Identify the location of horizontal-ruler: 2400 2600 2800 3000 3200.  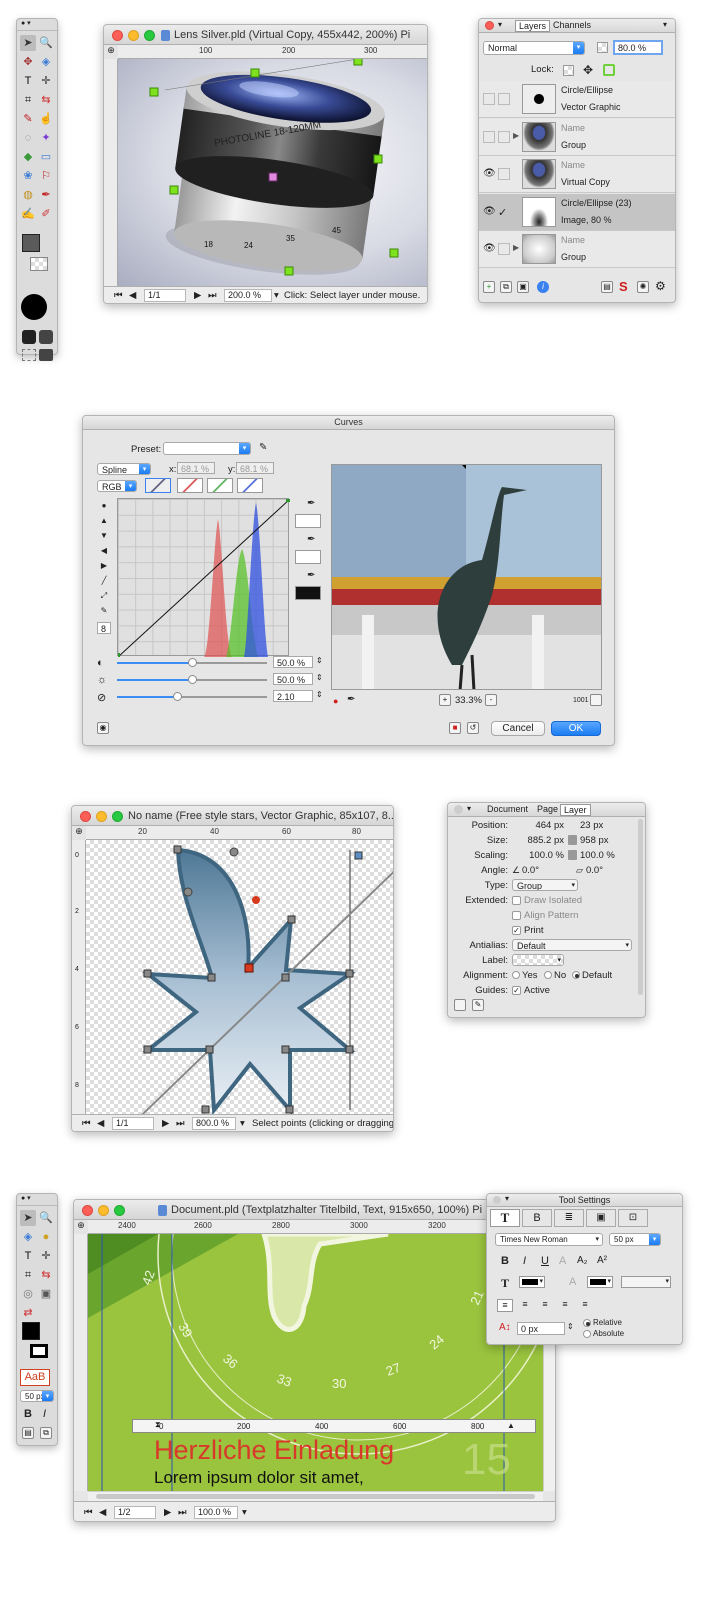
(321, 1227).